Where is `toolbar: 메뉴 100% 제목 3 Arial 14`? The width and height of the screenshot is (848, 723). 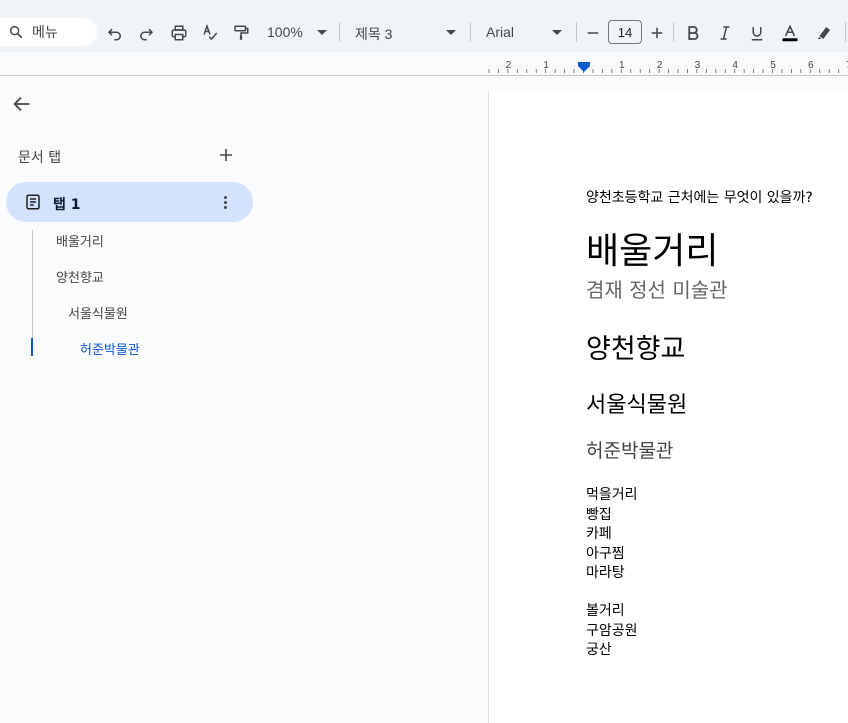
toolbar: 메뉴 100% 제목 3 Arial 14 is located at coordinates (424, 26).